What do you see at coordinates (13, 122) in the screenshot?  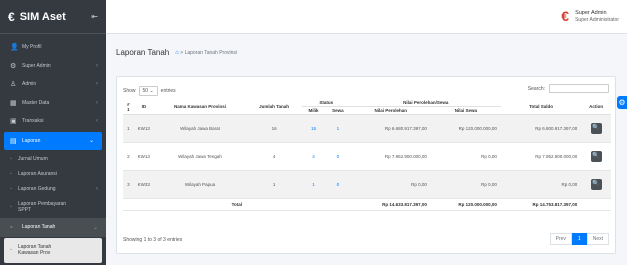 I see `transaction-icon: ▣` at bounding box center [13, 122].